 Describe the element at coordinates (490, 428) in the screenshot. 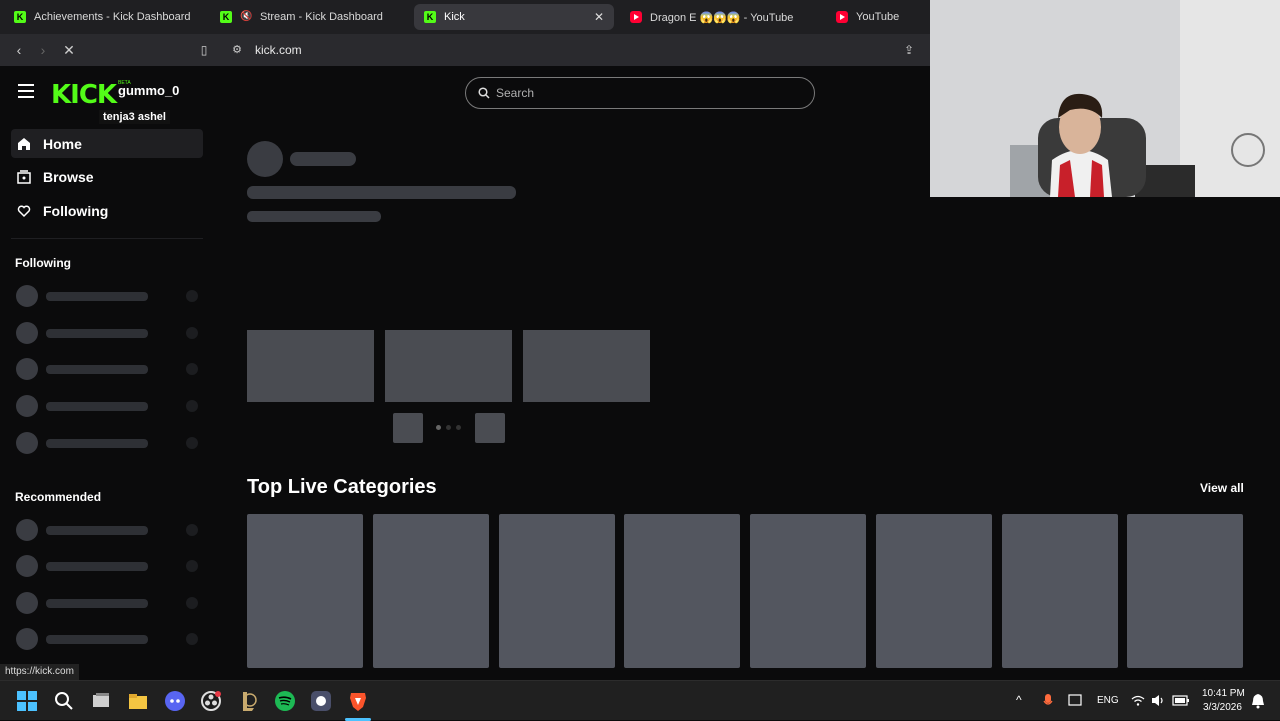

I see `carousel-next-button` at that location.